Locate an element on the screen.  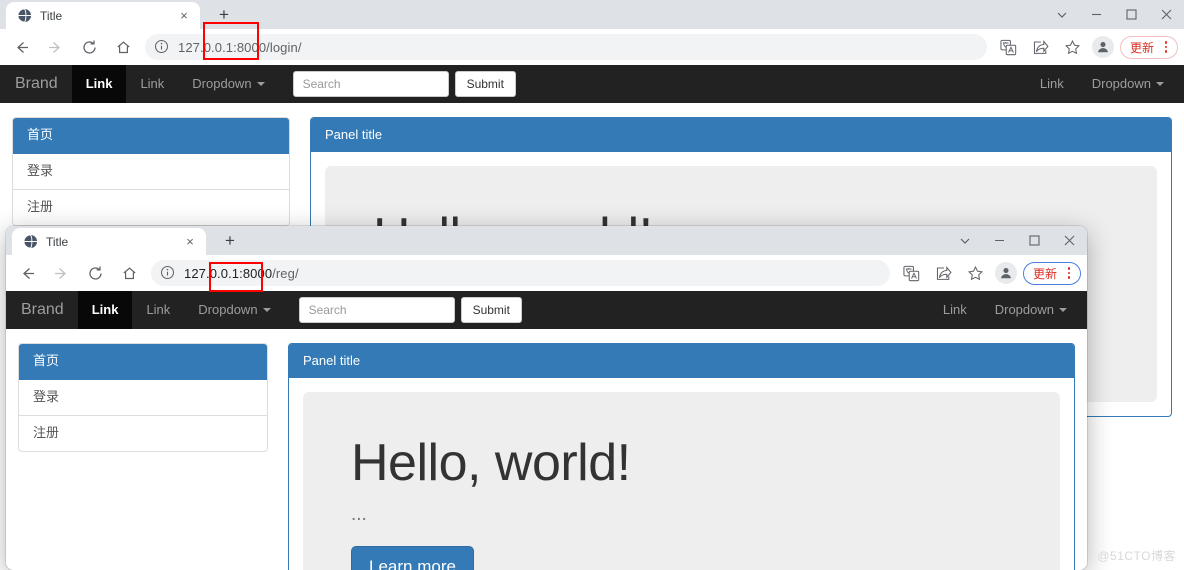
url-text: 127.0.0.1:8000/login/ is located at coordinates (240, 47).